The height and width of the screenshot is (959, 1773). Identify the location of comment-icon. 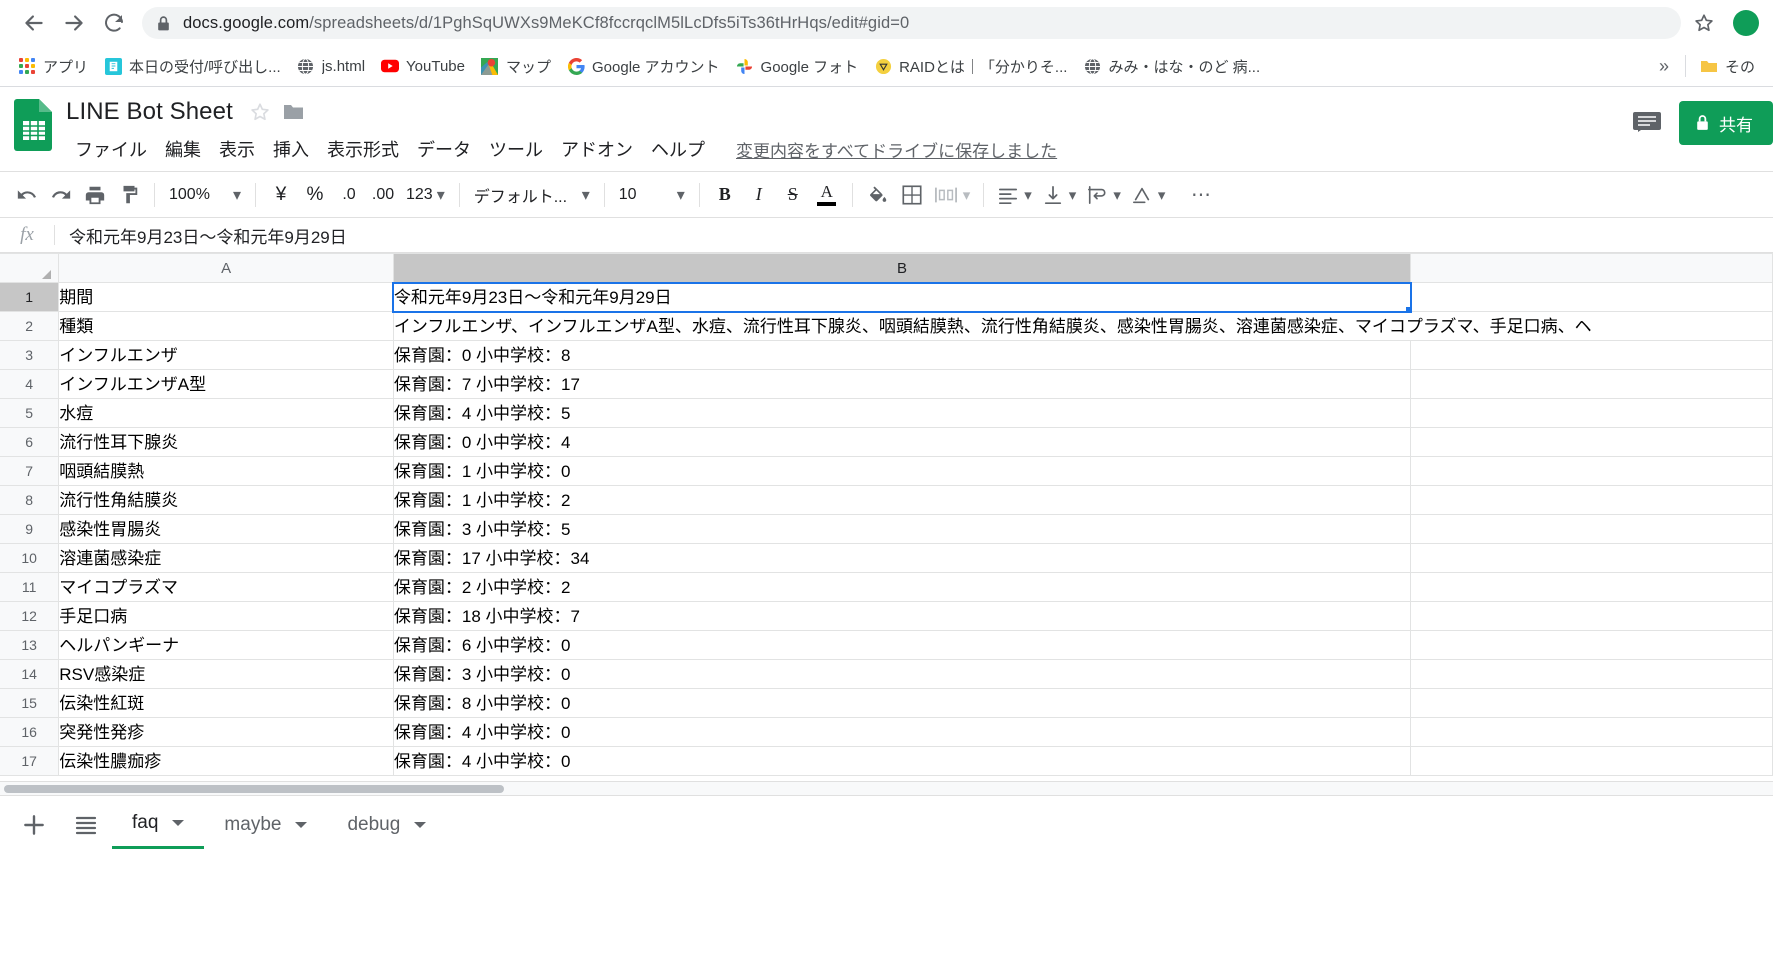
(1647, 123).